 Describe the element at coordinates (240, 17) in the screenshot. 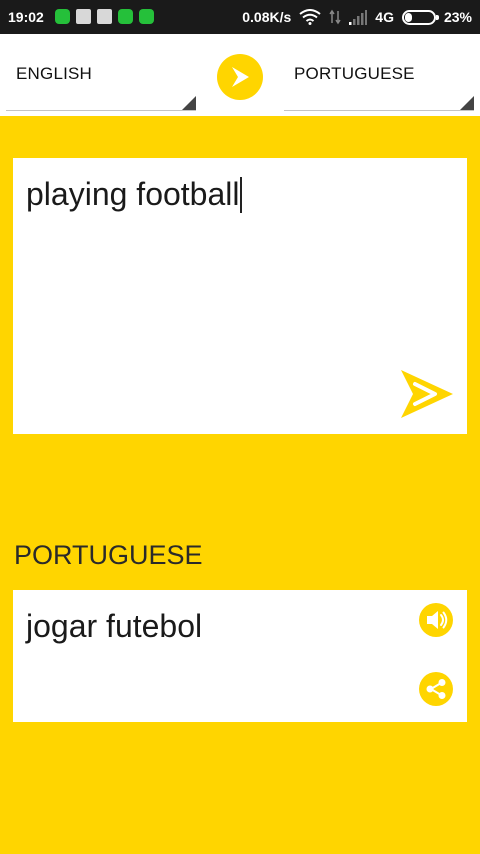

I see `status-bar: 19:02 0.08K/s 4G 23%` at that location.